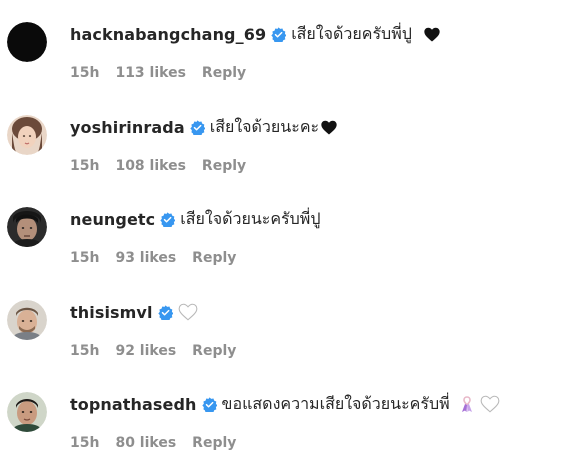 Image resolution: width=561 pixels, height=462 pixels. I want to click on comment-meta: 15h 92 likes Reply, so click(161, 351).